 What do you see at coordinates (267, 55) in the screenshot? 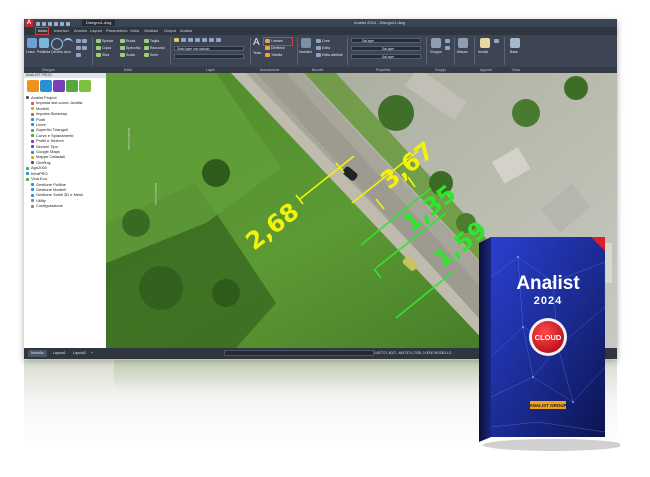
I see `table-icon` at bounding box center [267, 55].